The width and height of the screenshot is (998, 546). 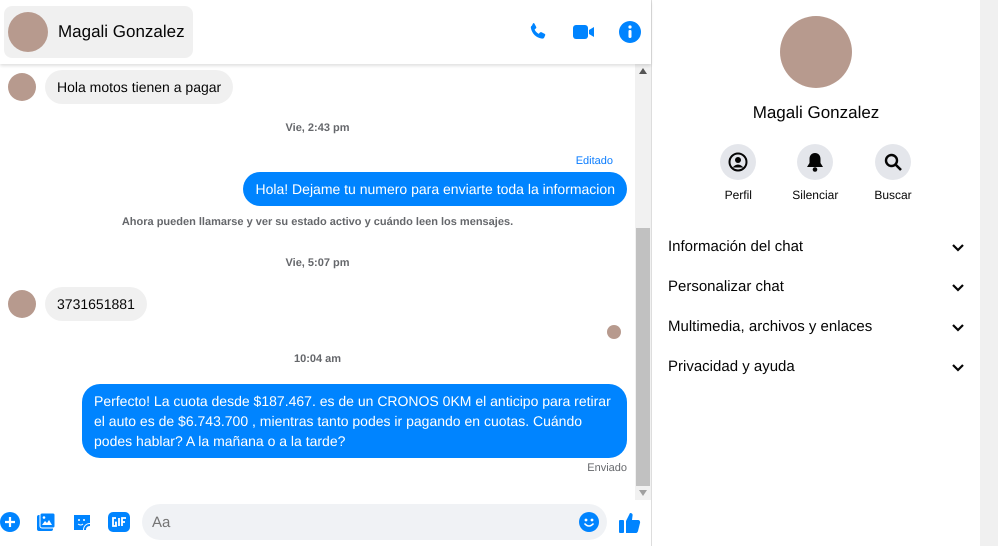 What do you see at coordinates (816, 368) in the screenshot?
I see `section-toggle: Privacidad y ayuda` at bounding box center [816, 368].